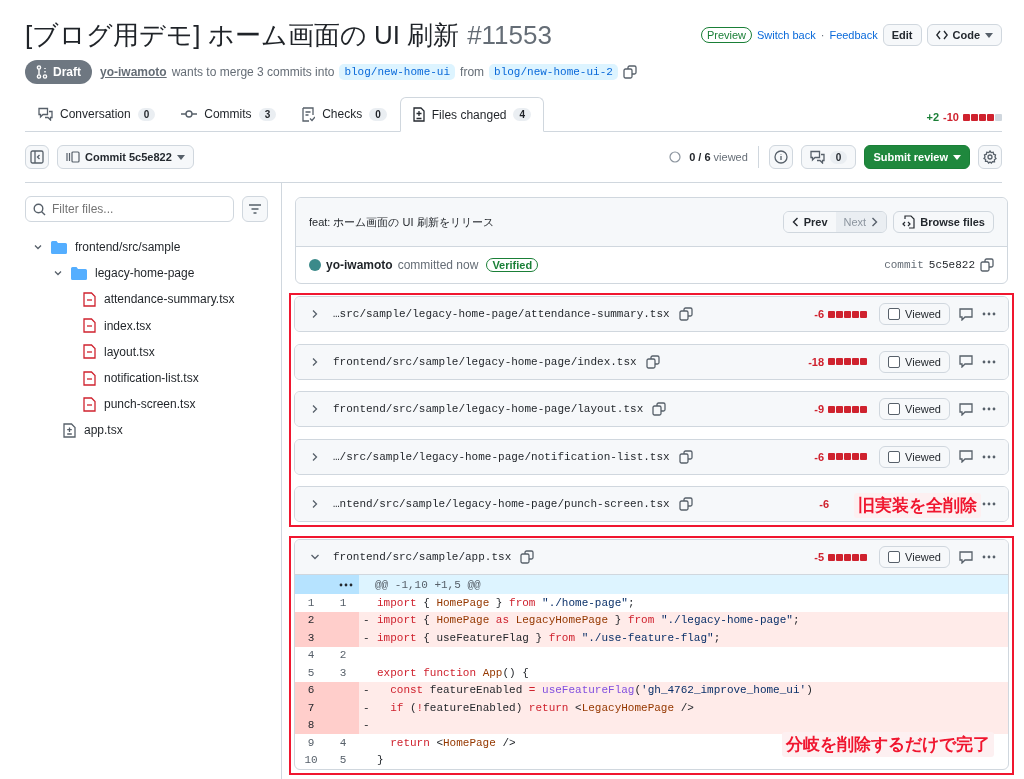  What do you see at coordinates (472, 114) in the screenshot?
I see `tab: Files changed 4` at bounding box center [472, 114].